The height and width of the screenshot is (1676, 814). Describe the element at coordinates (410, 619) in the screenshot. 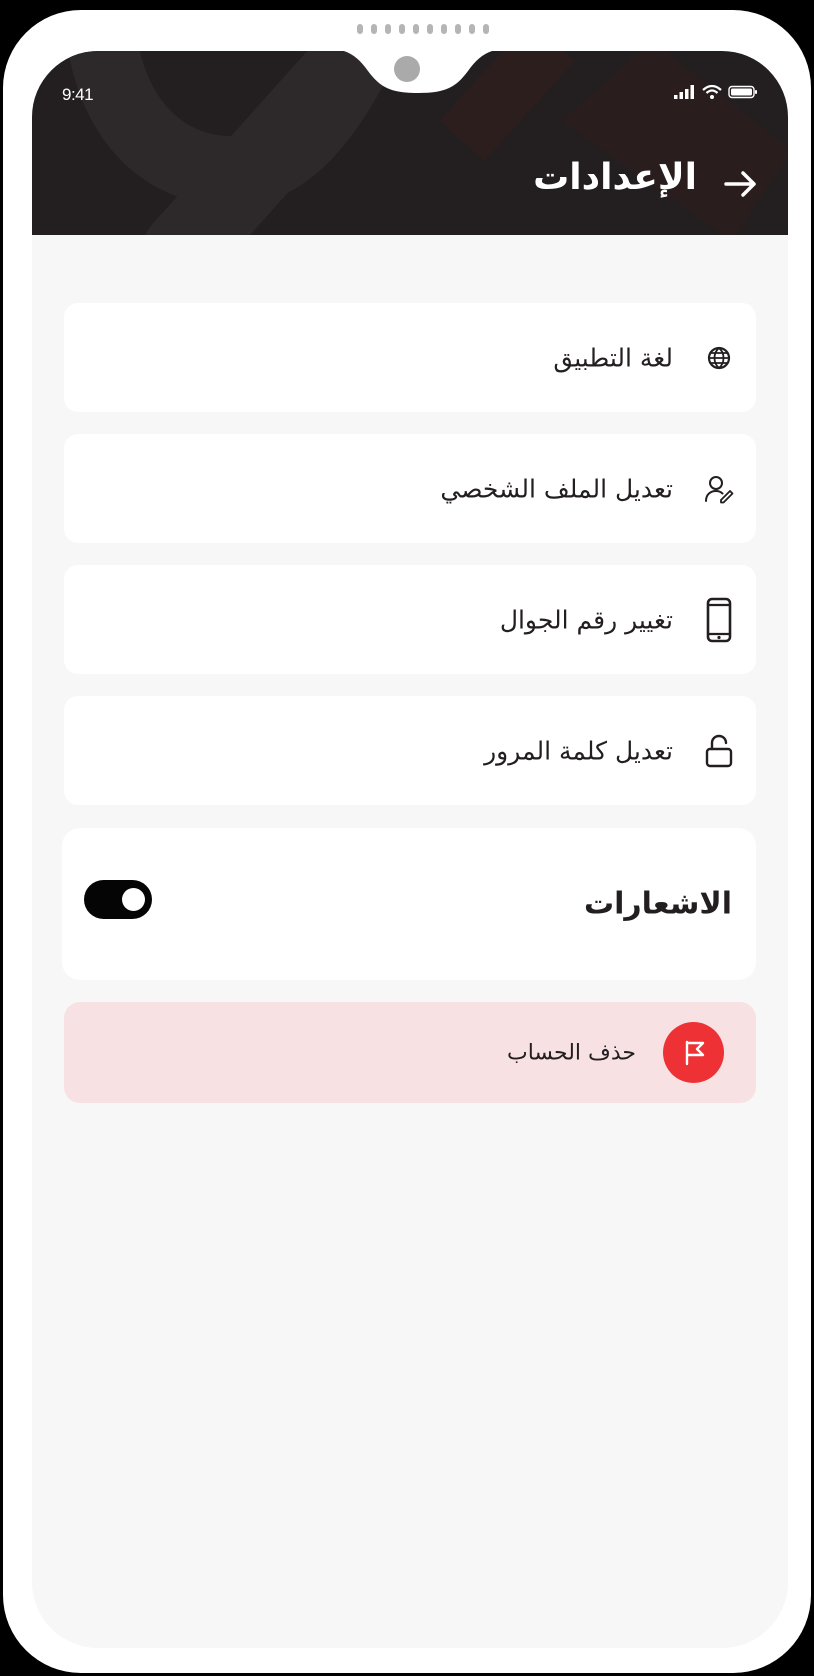

I see `settings-item-change-mobile: تغيير رقم الجوال` at that location.